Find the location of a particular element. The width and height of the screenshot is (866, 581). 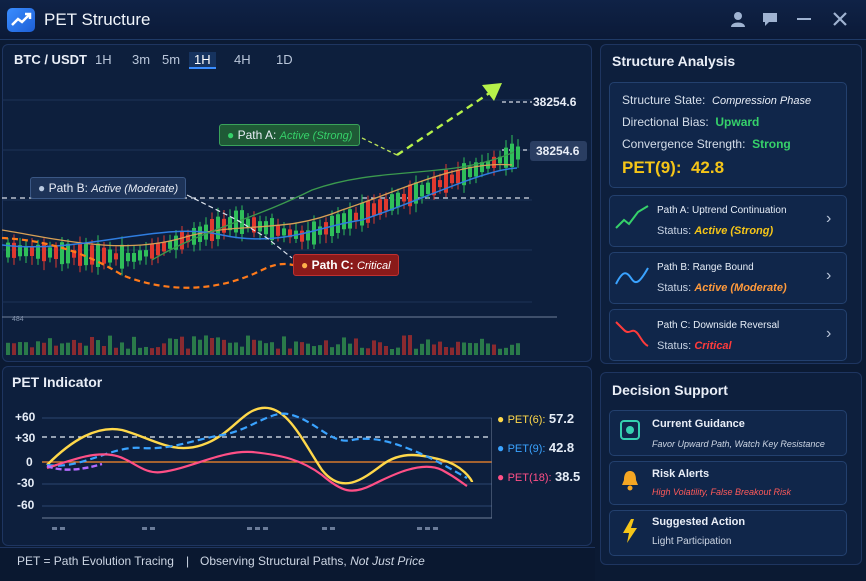

app-logo-icon is located at coordinates (21, 20).